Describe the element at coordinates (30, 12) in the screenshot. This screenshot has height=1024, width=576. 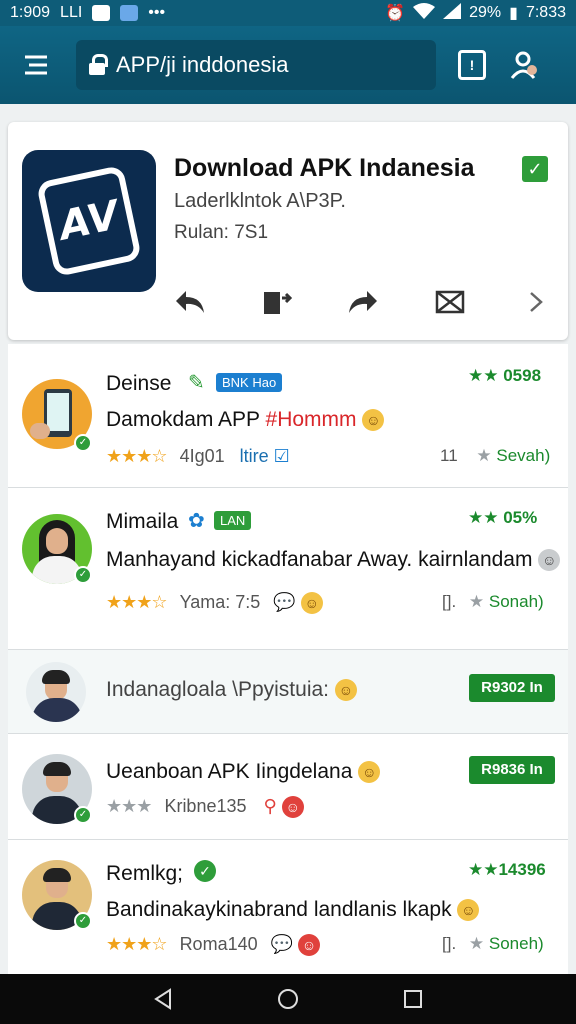
I see `status-time: 1:909` at that location.